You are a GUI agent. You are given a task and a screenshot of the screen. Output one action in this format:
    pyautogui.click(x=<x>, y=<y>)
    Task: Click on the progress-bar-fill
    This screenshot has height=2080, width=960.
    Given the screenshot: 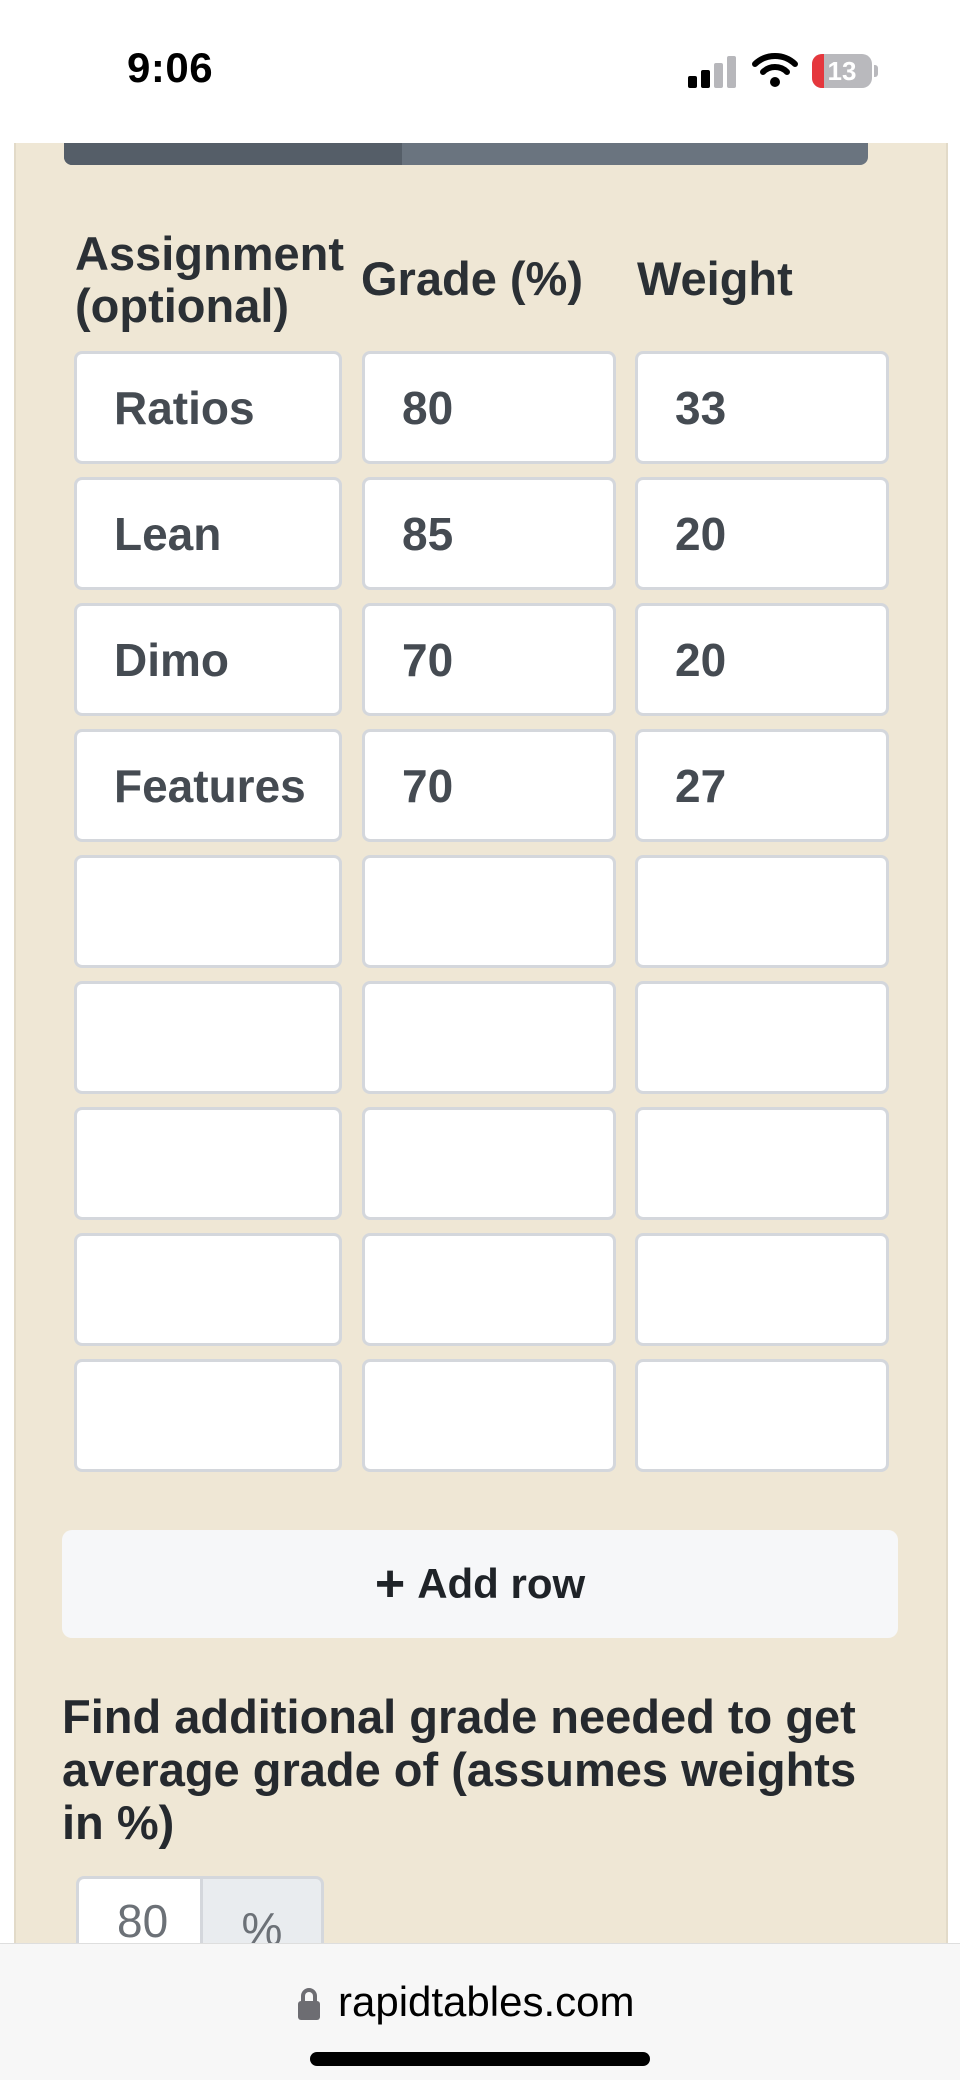 What is the action you would take?
    pyautogui.click(x=233, y=154)
    